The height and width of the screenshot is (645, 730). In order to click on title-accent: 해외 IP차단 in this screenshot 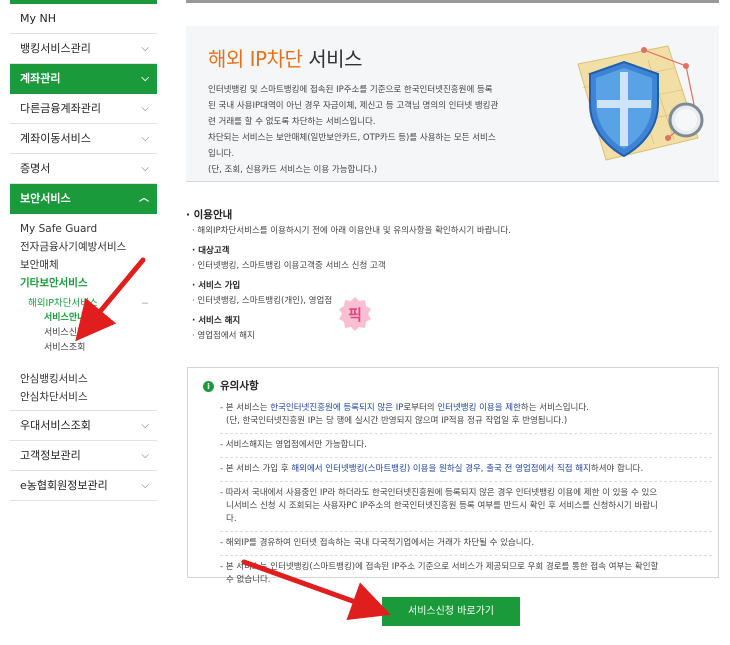, I will do `click(255, 59)`.